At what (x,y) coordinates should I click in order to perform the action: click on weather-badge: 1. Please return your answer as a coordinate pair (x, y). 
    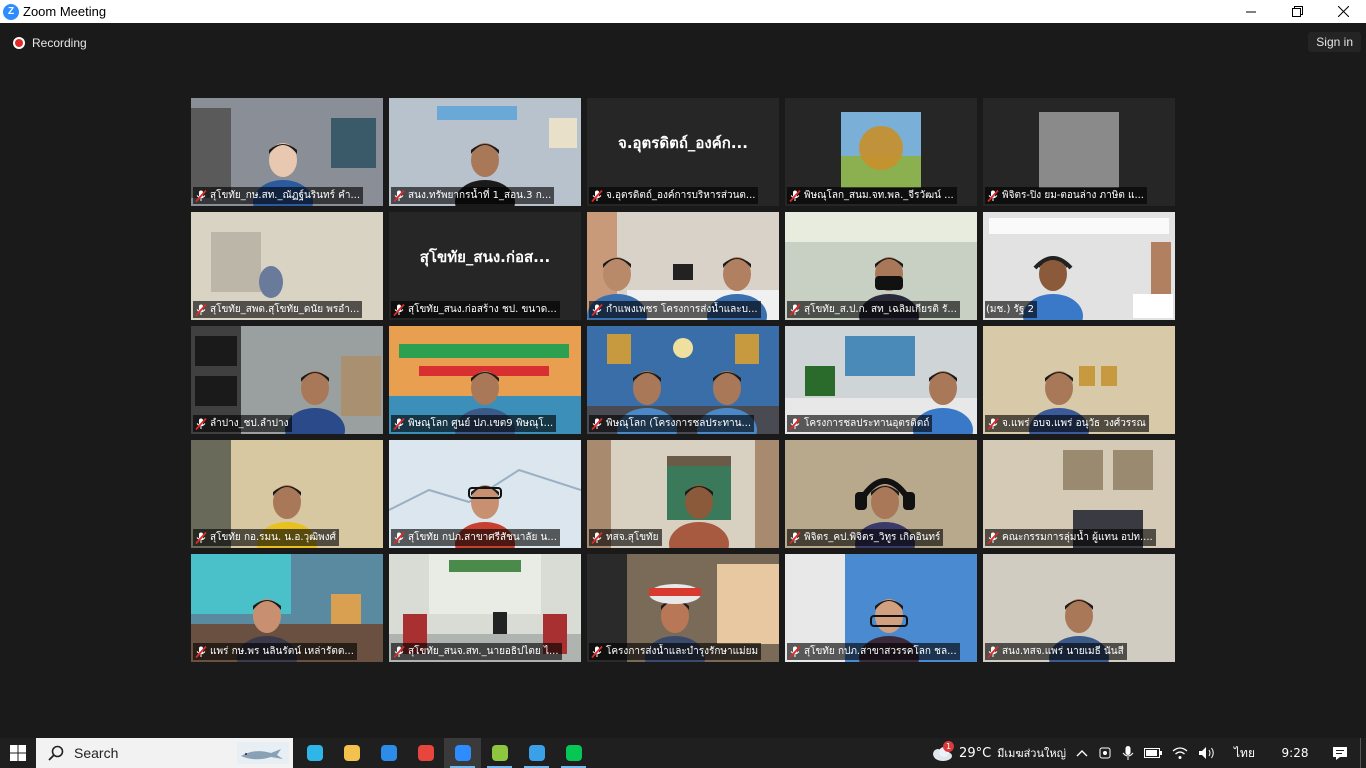
    Looking at the image, I should click on (949, 746).